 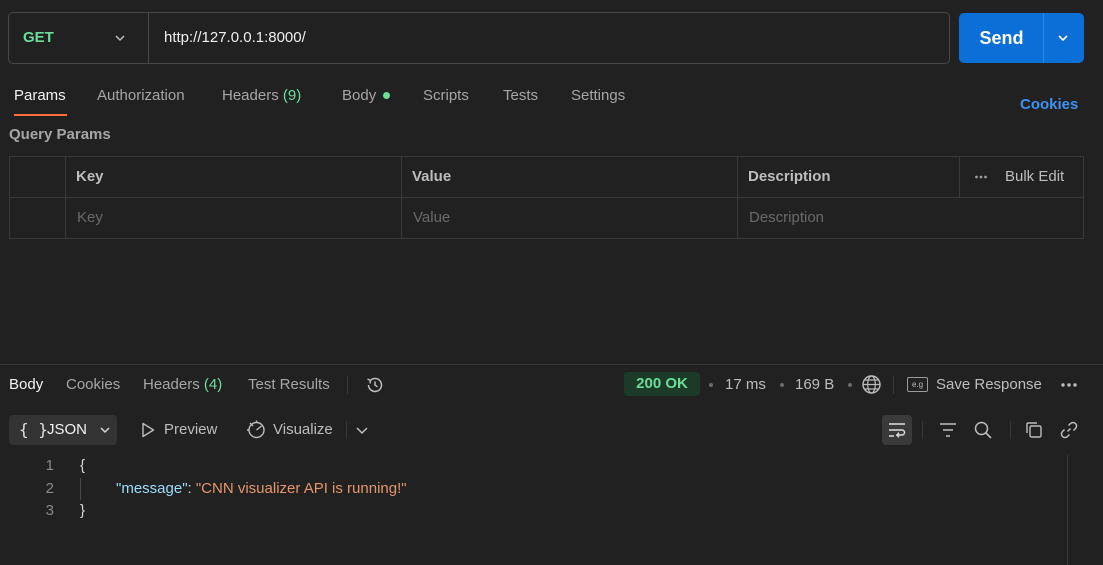 What do you see at coordinates (814, 385) in the screenshot?
I see `response-size: 169 B` at bounding box center [814, 385].